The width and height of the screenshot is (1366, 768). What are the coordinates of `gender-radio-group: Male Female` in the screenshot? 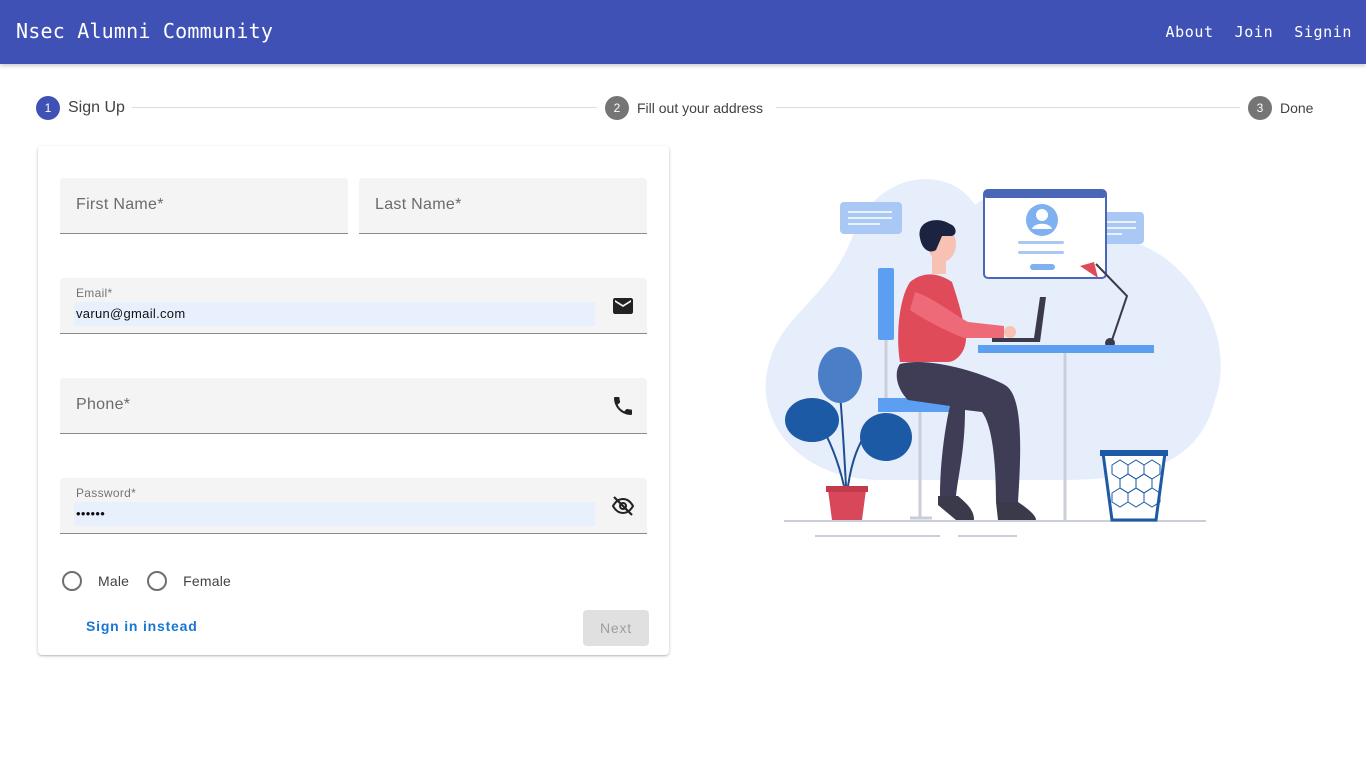 It's located at (155, 581).